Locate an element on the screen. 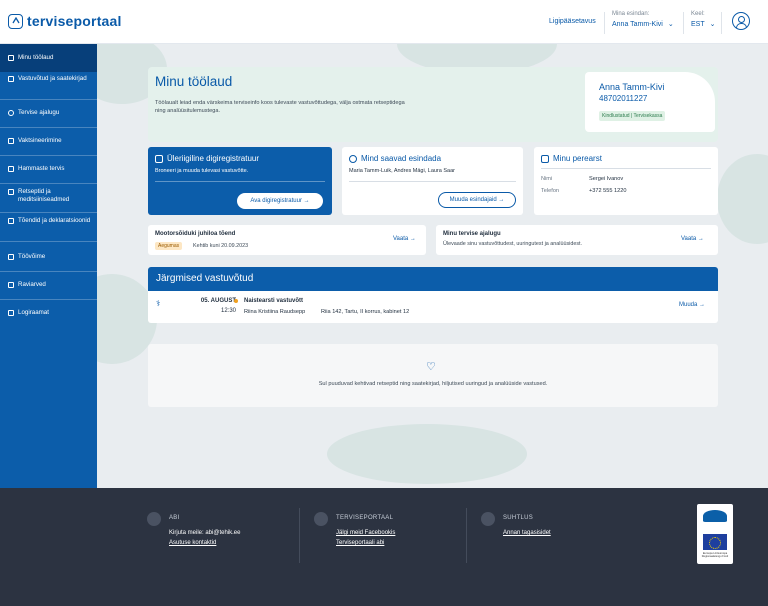 This screenshot has width=768, height=606. expiring-badge: Aegumas is located at coordinates (169, 246).